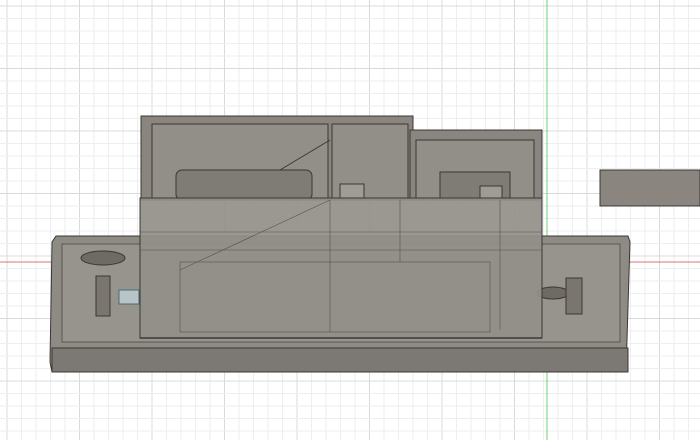 This screenshot has width=700, height=440. I want to click on detached-part, so click(649, 188).